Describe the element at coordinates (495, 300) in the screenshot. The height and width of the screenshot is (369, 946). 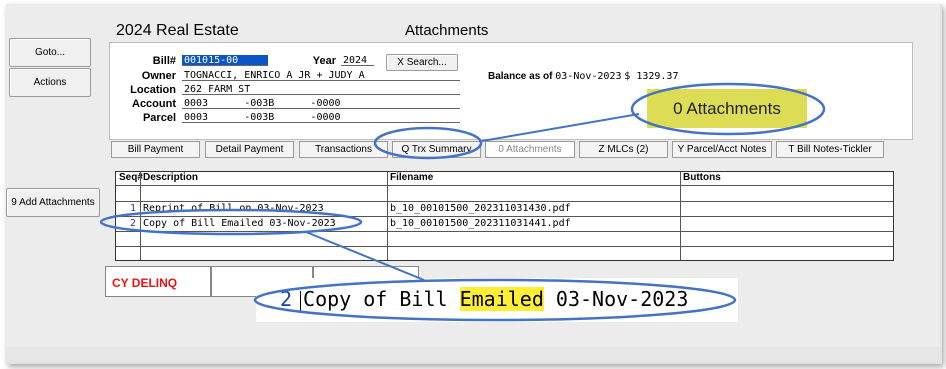
I see `zoom-ellipse` at that location.